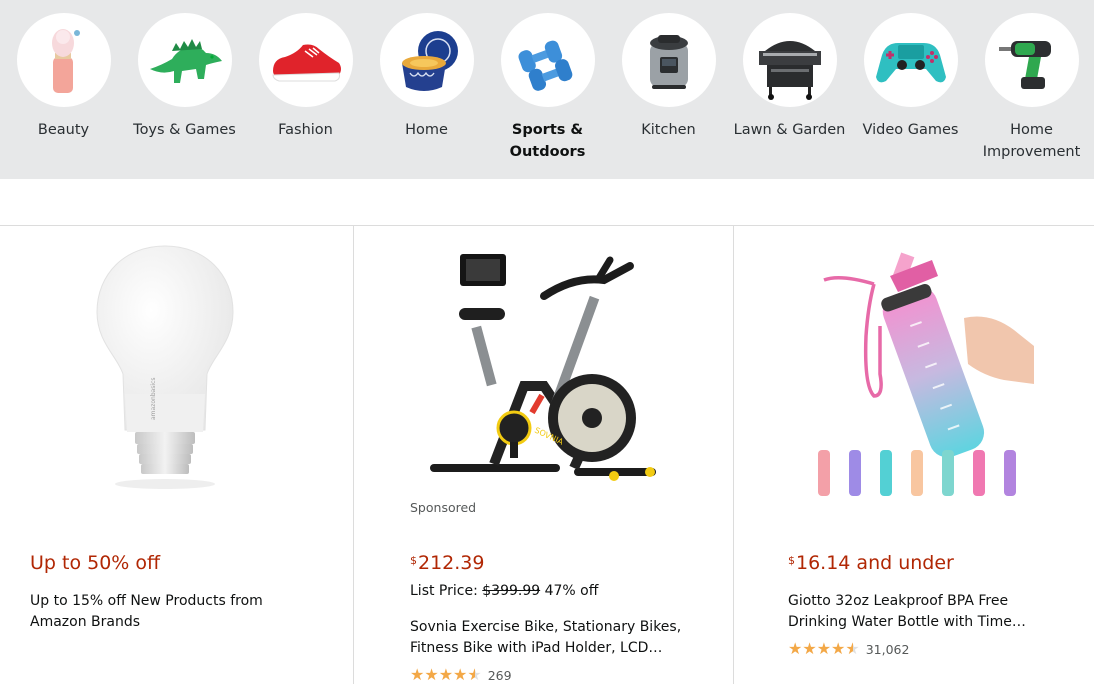 This screenshot has height=684, width=1094. I want to click on power-drill-icon, so click(1031, 60).